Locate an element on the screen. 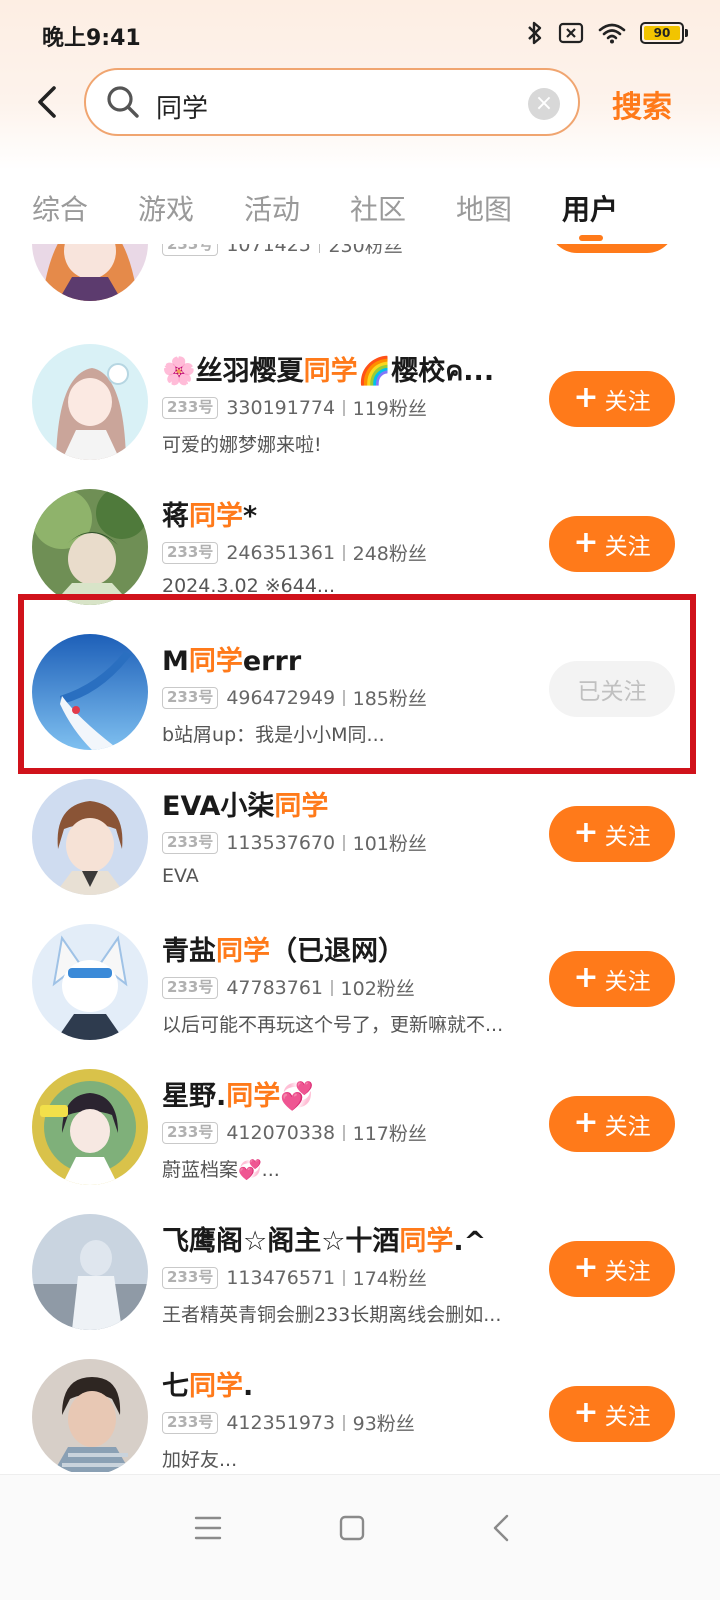 Image resolution: width=720 pixels, height=1600 pixels. user-id: 246351361 is located at coordinates (281, 552).